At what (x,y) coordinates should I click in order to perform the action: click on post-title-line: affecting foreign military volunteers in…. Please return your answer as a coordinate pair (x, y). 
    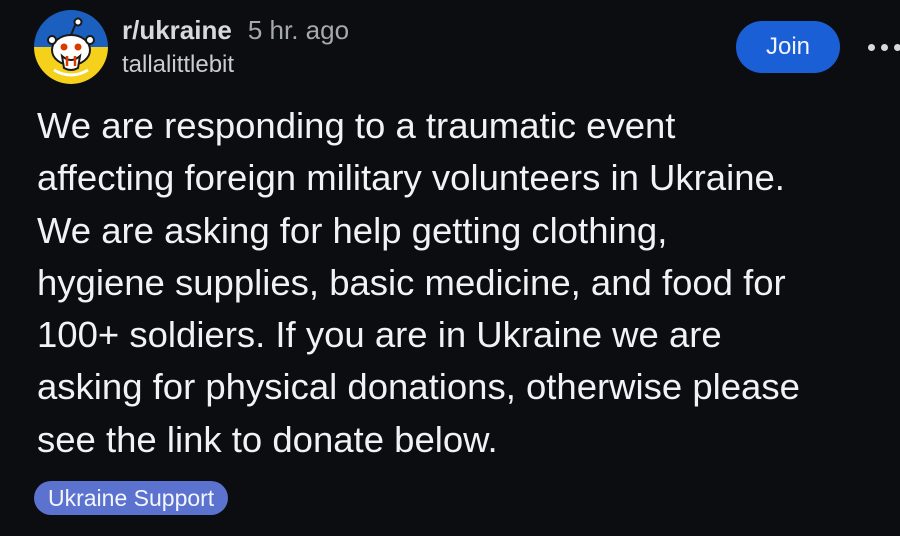
    Looking at the image, I should click on (411, 178).